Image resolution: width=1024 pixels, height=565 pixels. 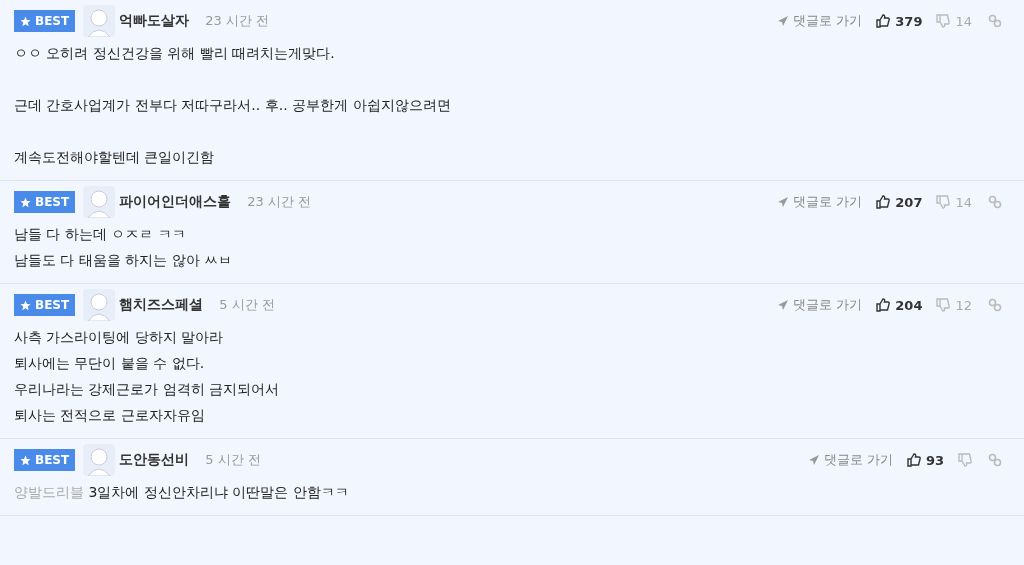 I want to click on dislike-button, so click(x=965, y=460).